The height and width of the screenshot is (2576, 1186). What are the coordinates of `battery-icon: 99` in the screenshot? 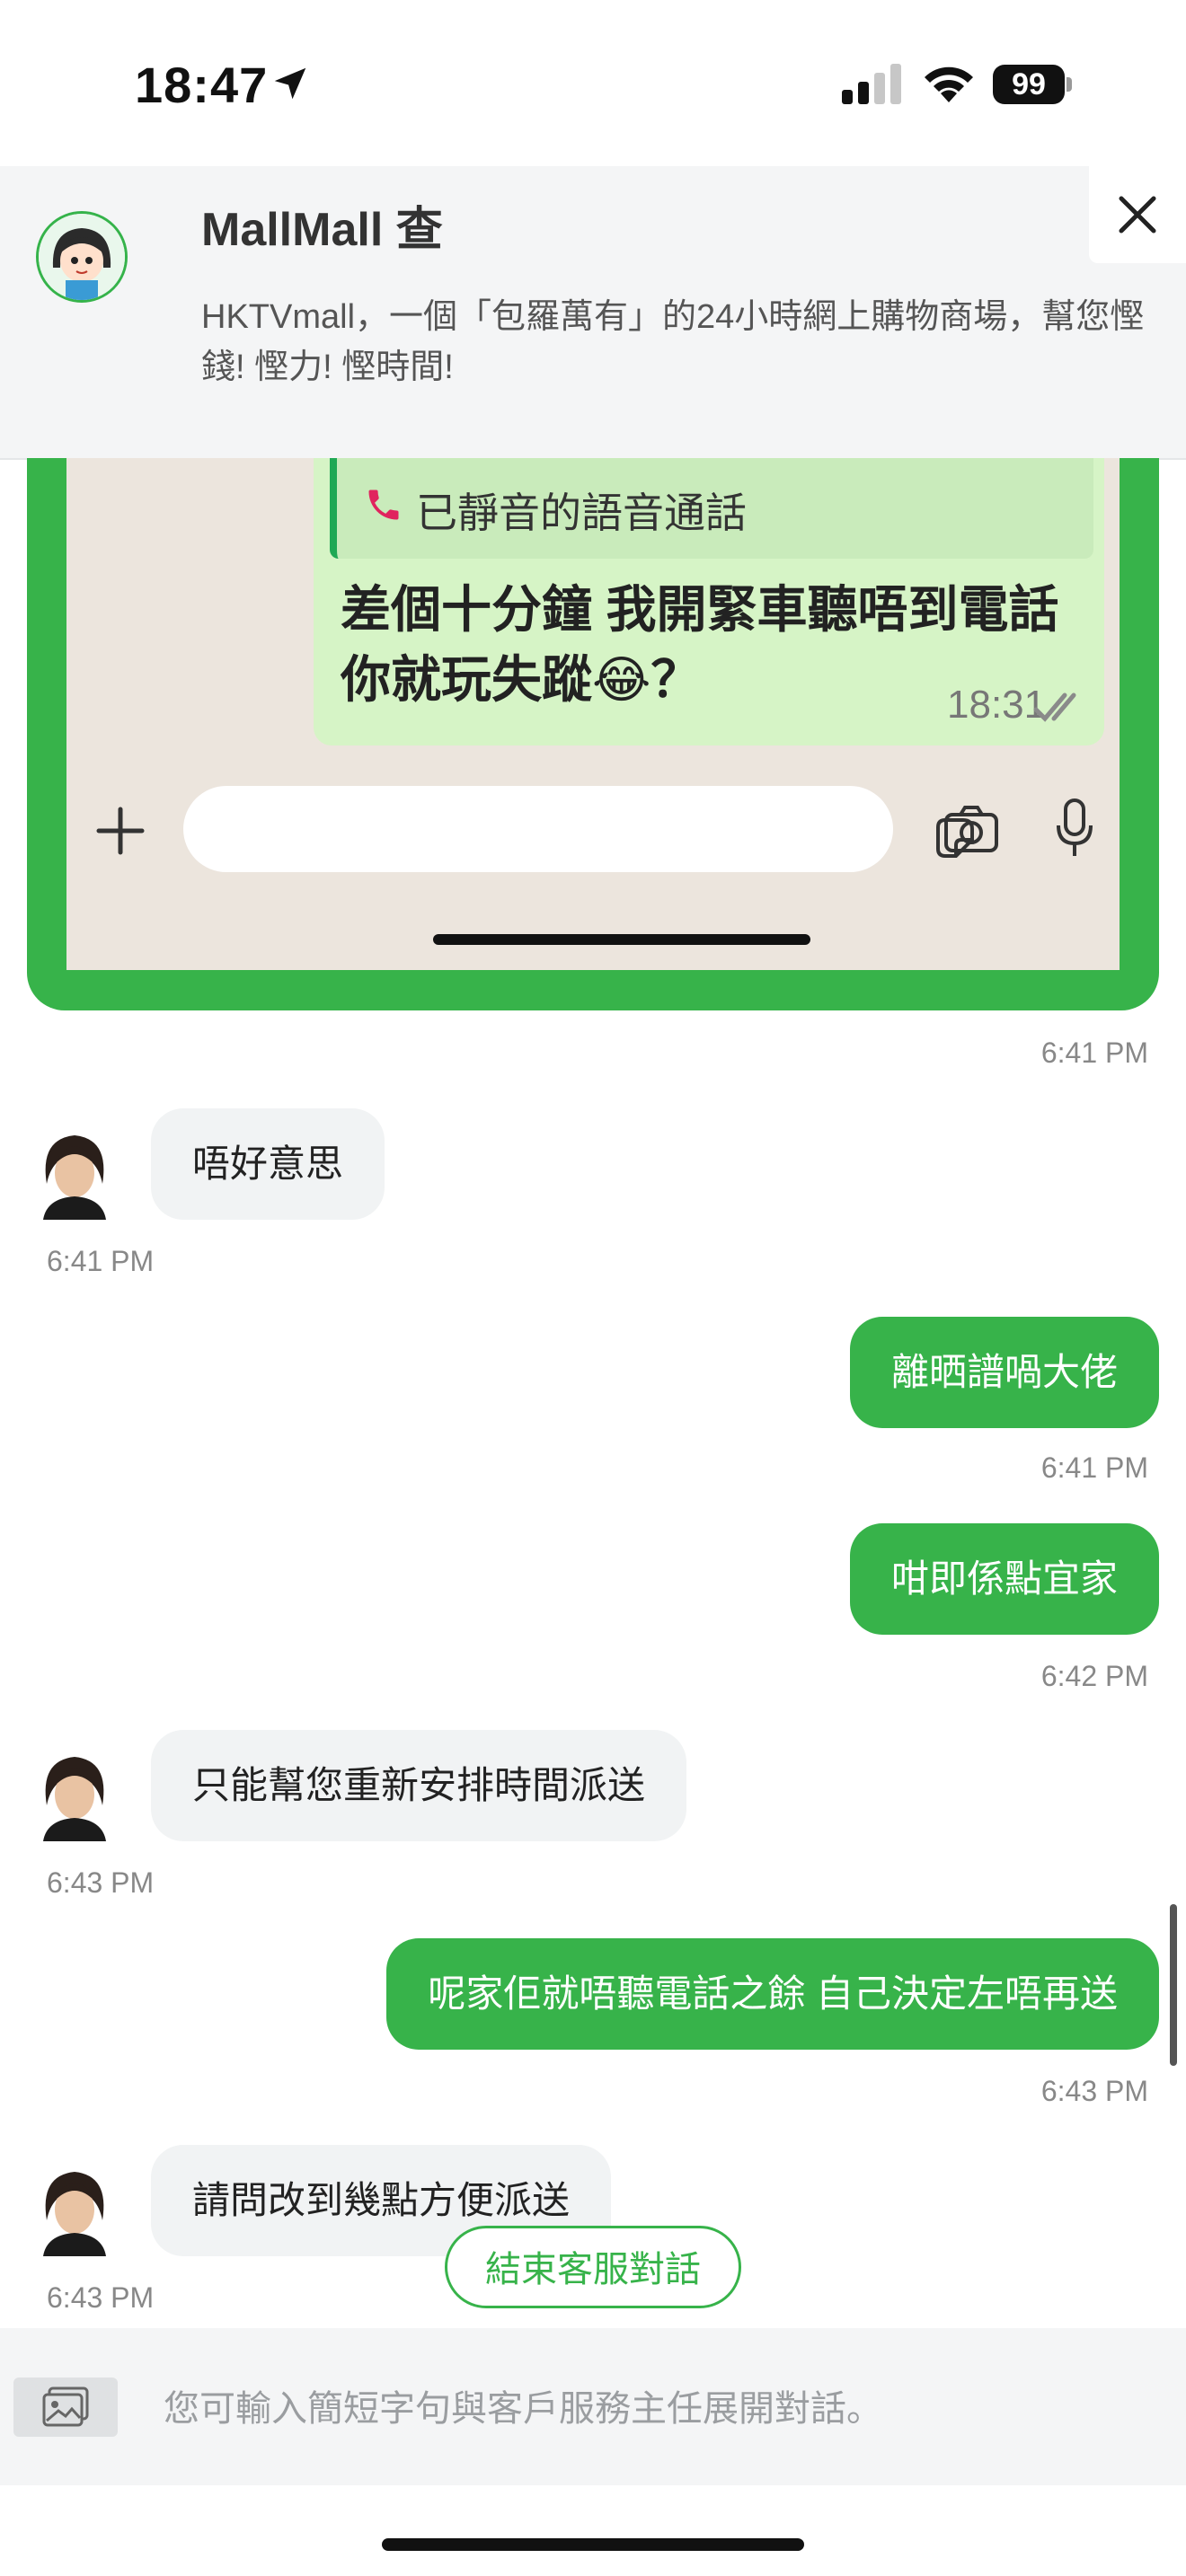 It's located at (1032, 84).